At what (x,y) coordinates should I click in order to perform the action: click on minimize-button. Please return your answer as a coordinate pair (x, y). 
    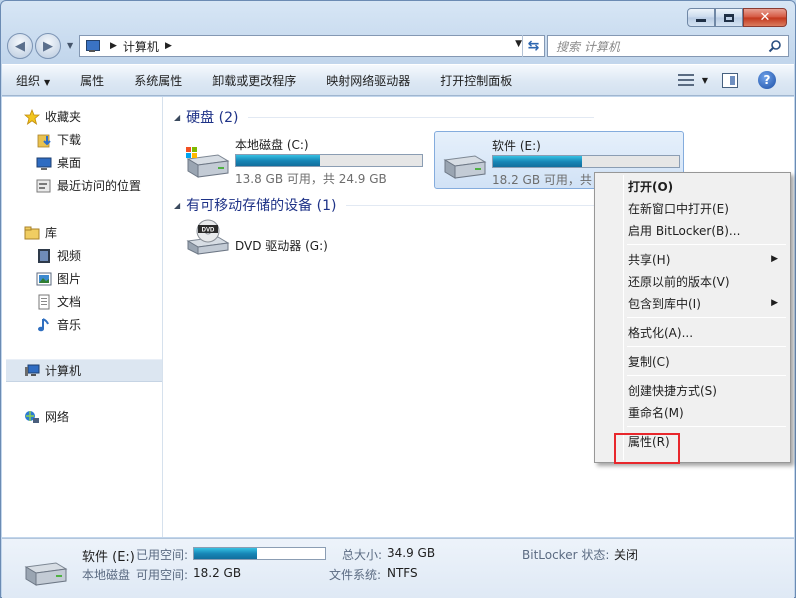
    Looking at the image, I should click on (701, 17).